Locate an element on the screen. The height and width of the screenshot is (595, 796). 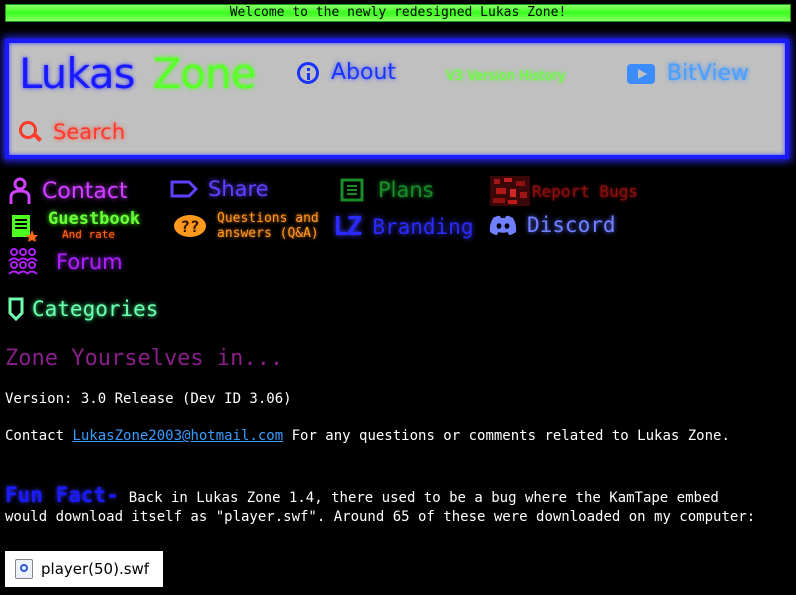
nav-version-history-label: V3 Version History is located at coordinates (506, 76).